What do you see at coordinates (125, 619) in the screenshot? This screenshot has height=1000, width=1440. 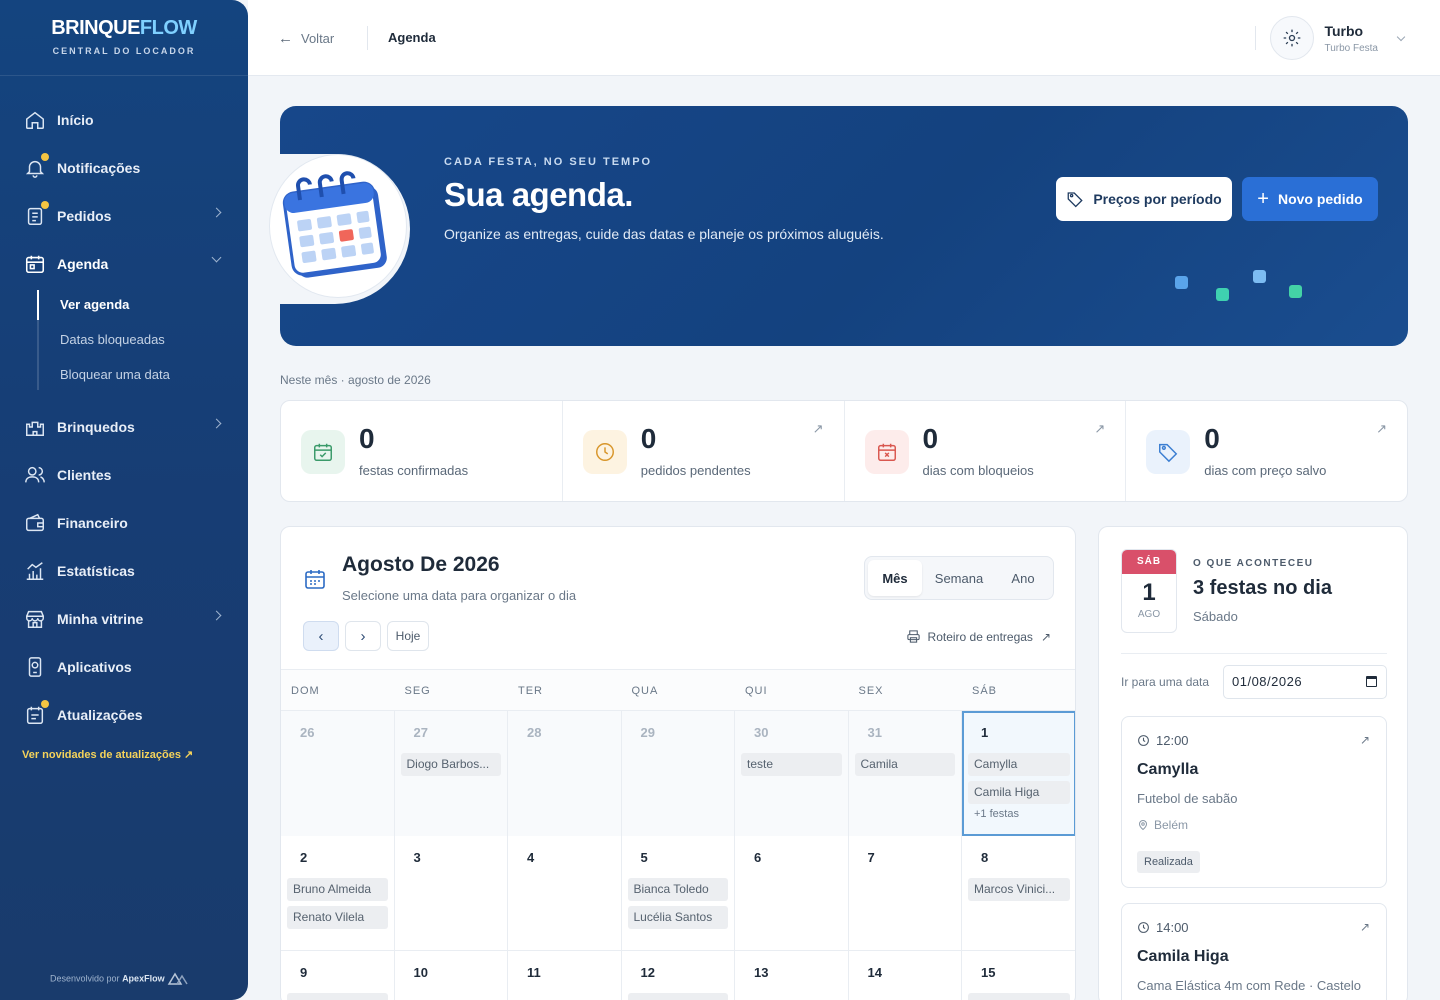 I see `sidebar-item-minha-vitrine: Minha vitrine` at bounding box center [125, 619].